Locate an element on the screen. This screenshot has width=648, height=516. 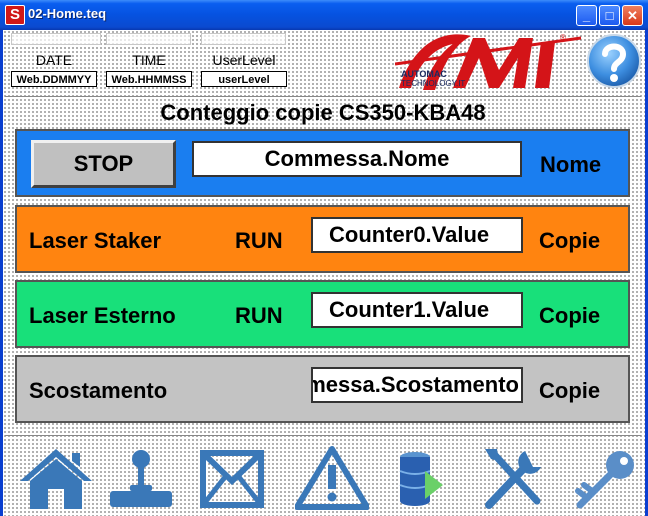
window-title: 02-Home.teq is located at coordinates (67, 13).